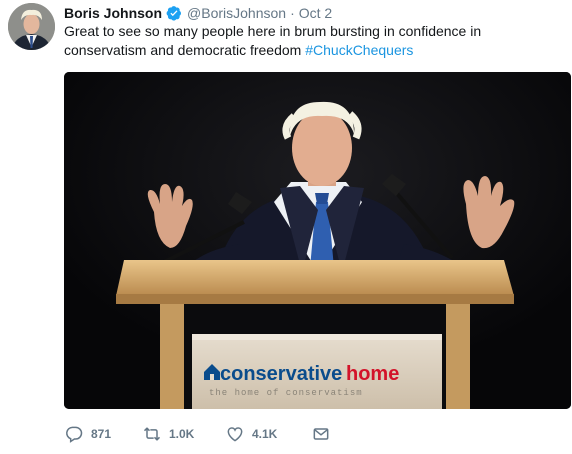 The width and height of the screenshot is (572, 454). Describe the element at coordinates (235, 434) in the screenshot. I see `heart-icon` at that location.